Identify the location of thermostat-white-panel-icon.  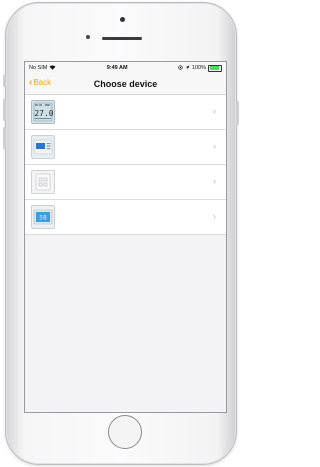
(43, 182).